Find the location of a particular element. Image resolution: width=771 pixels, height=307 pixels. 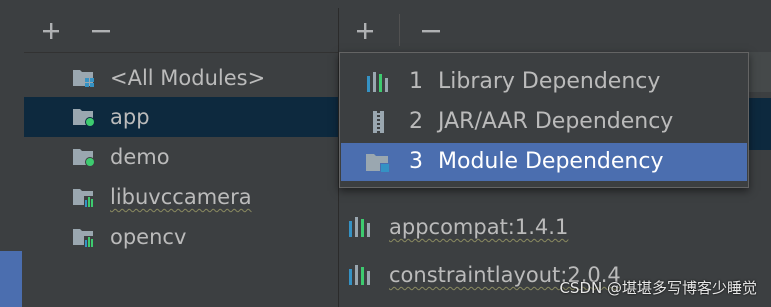

toolbar-separator is located at coordinates (399, 30).